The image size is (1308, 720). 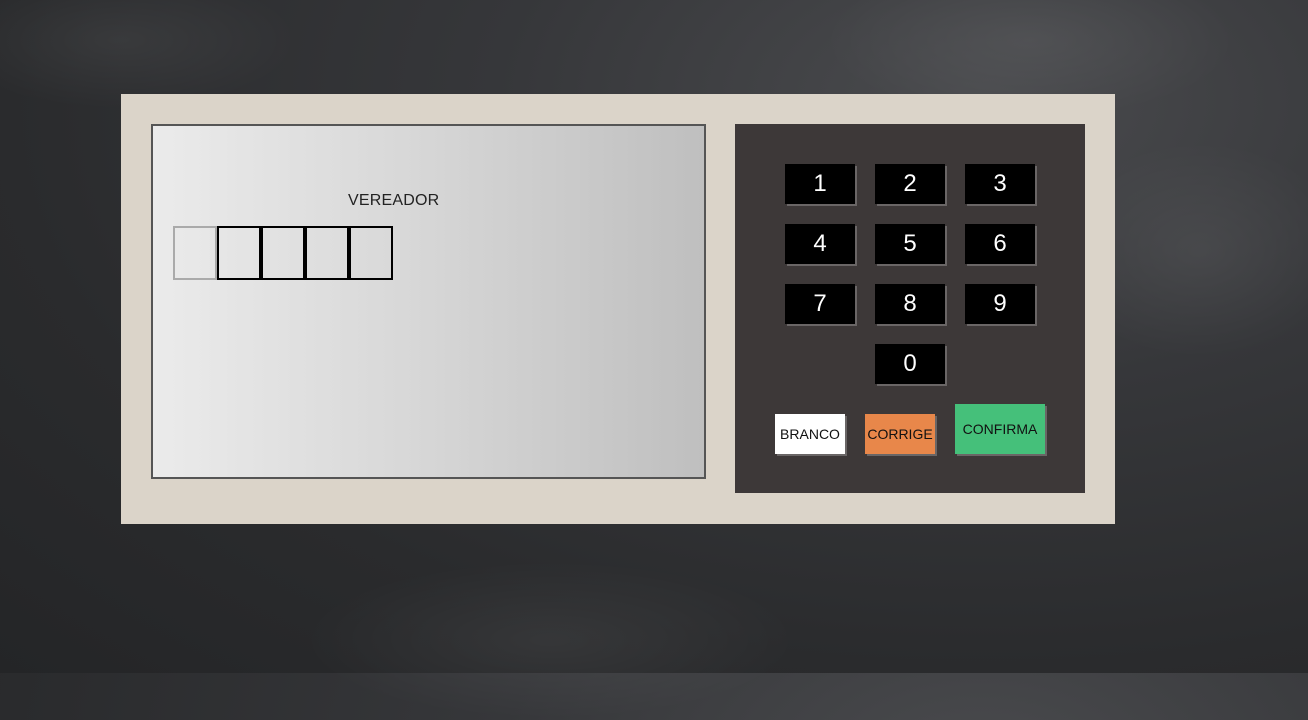 What do you see at coordinates (820, 244) in the screenshot?
I see `key-4: 4` at bounding box center [820, 244].